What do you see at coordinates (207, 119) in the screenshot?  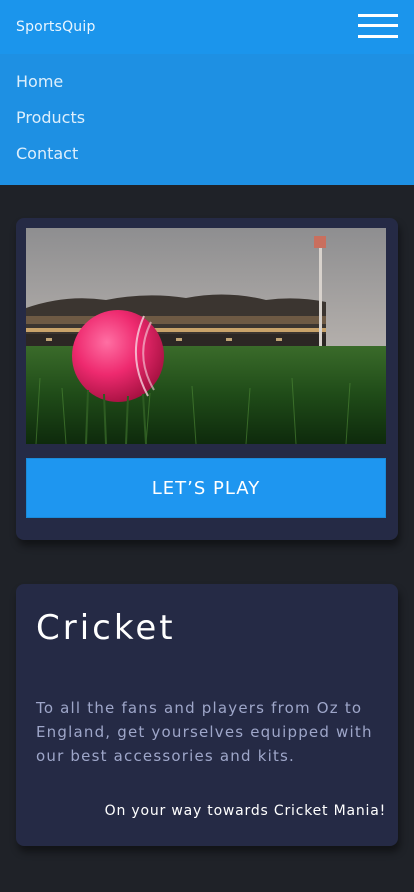 I see `nav-menu: Home Products Contact` at bounding box center [207, 119].